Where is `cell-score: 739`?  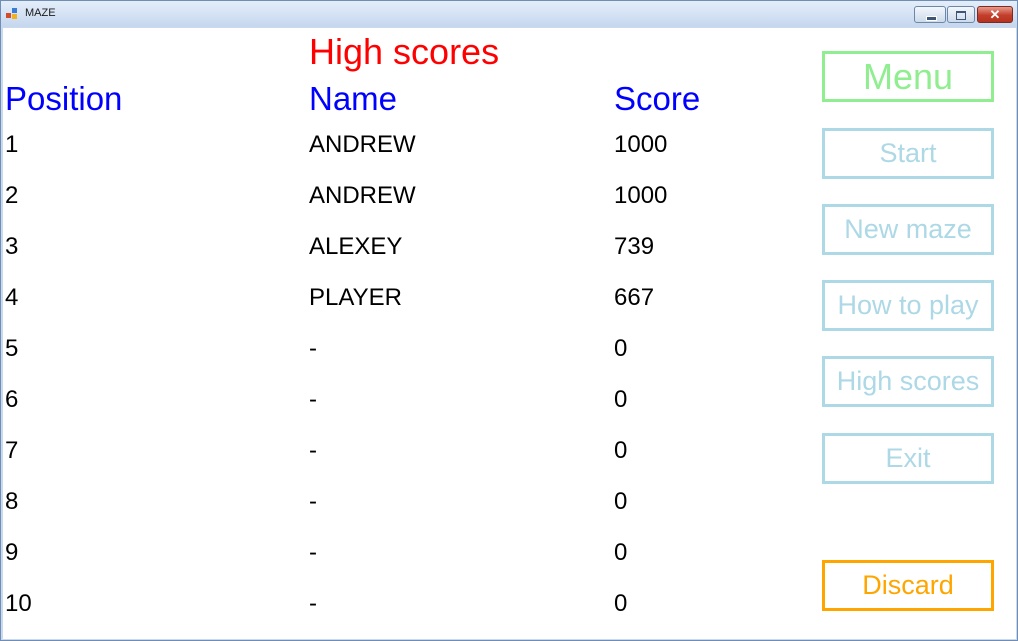
cell-score: 739 is located at coordinates (634, 246).